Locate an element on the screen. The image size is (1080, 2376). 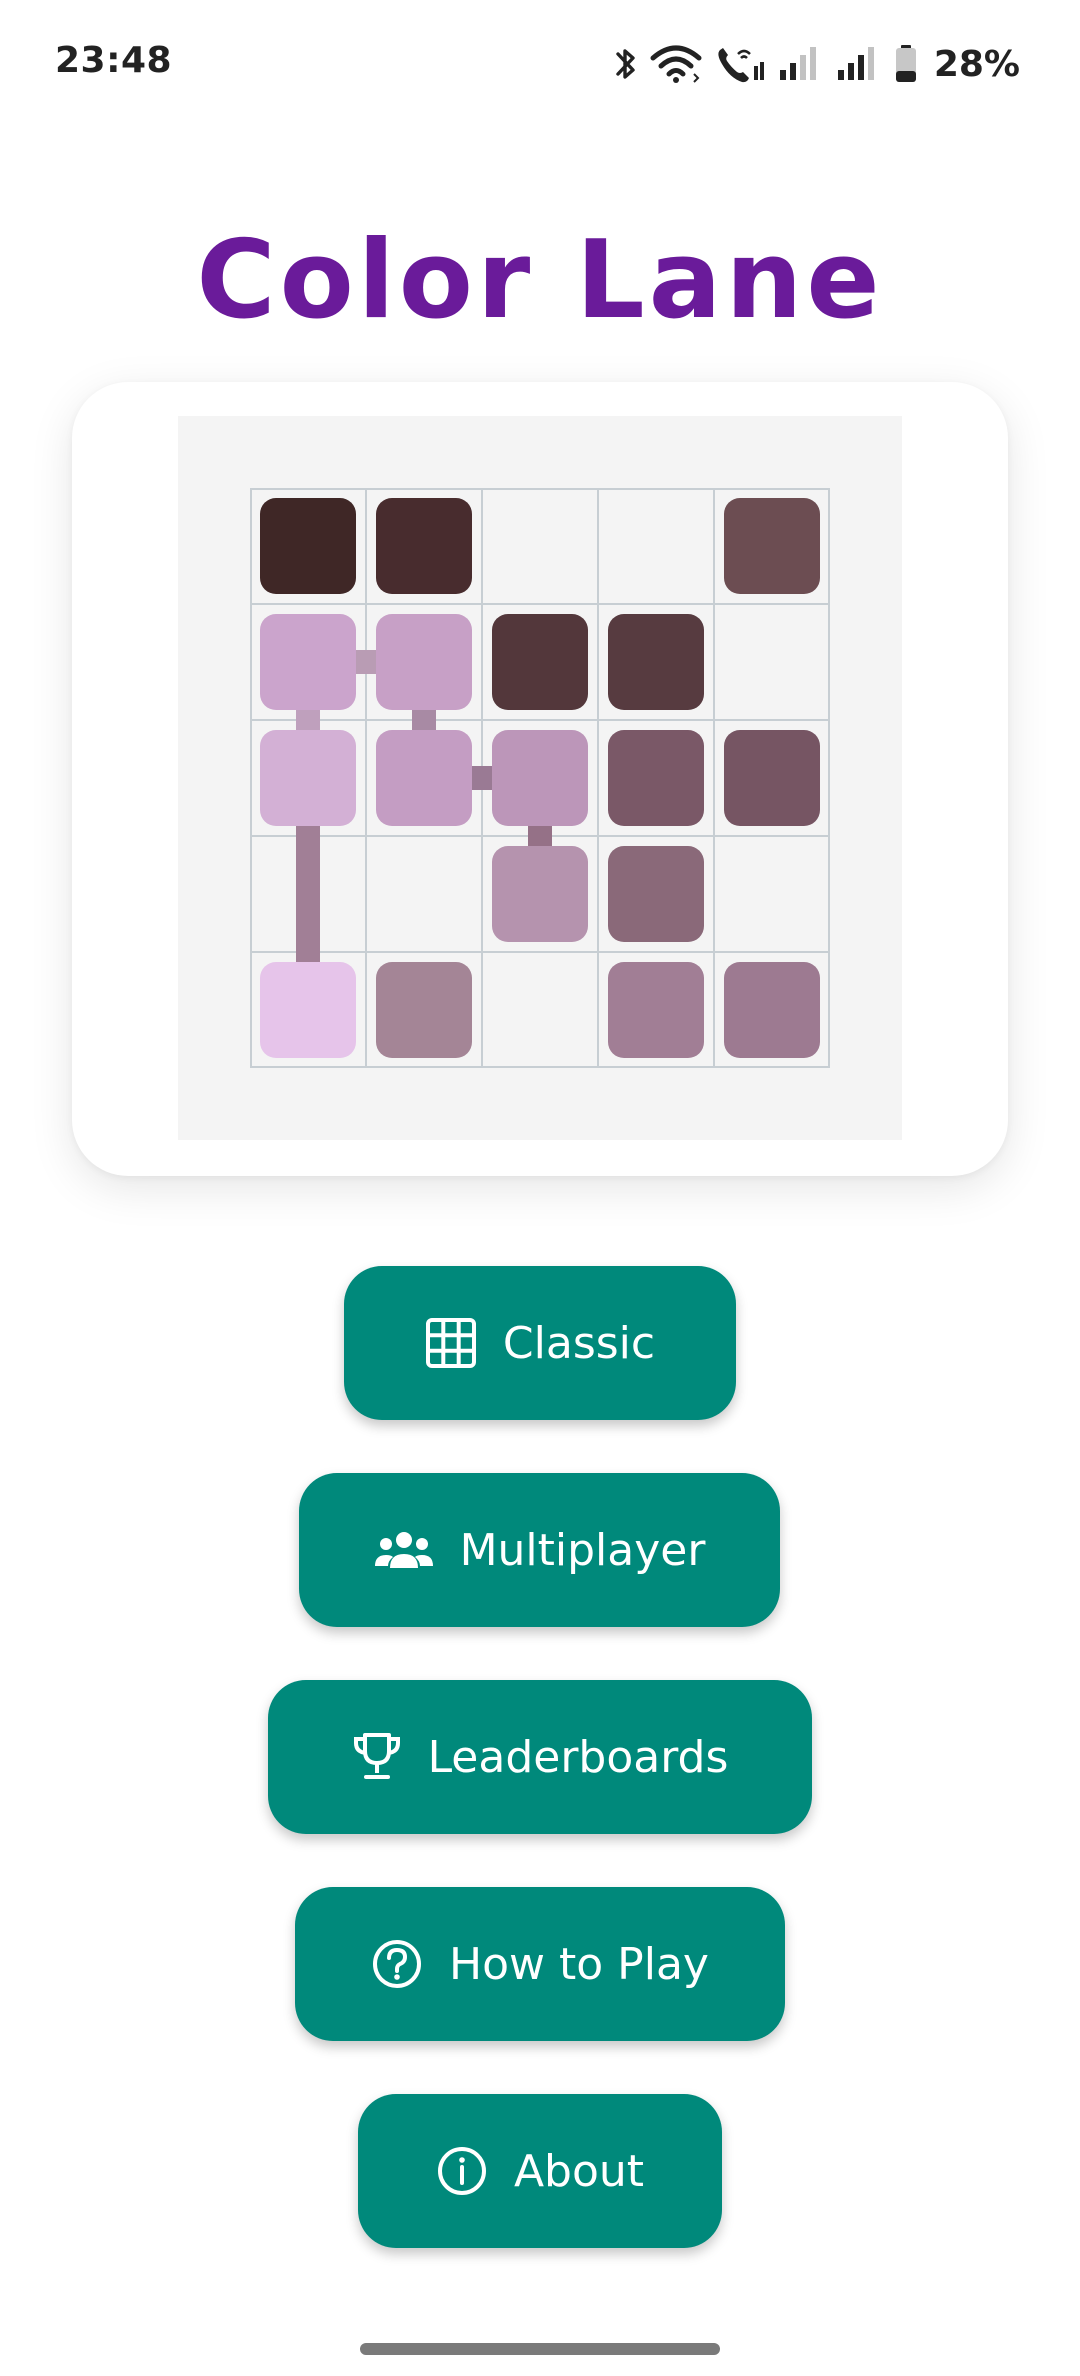
battery-percent: 28% is located at coordinates (976, 64).